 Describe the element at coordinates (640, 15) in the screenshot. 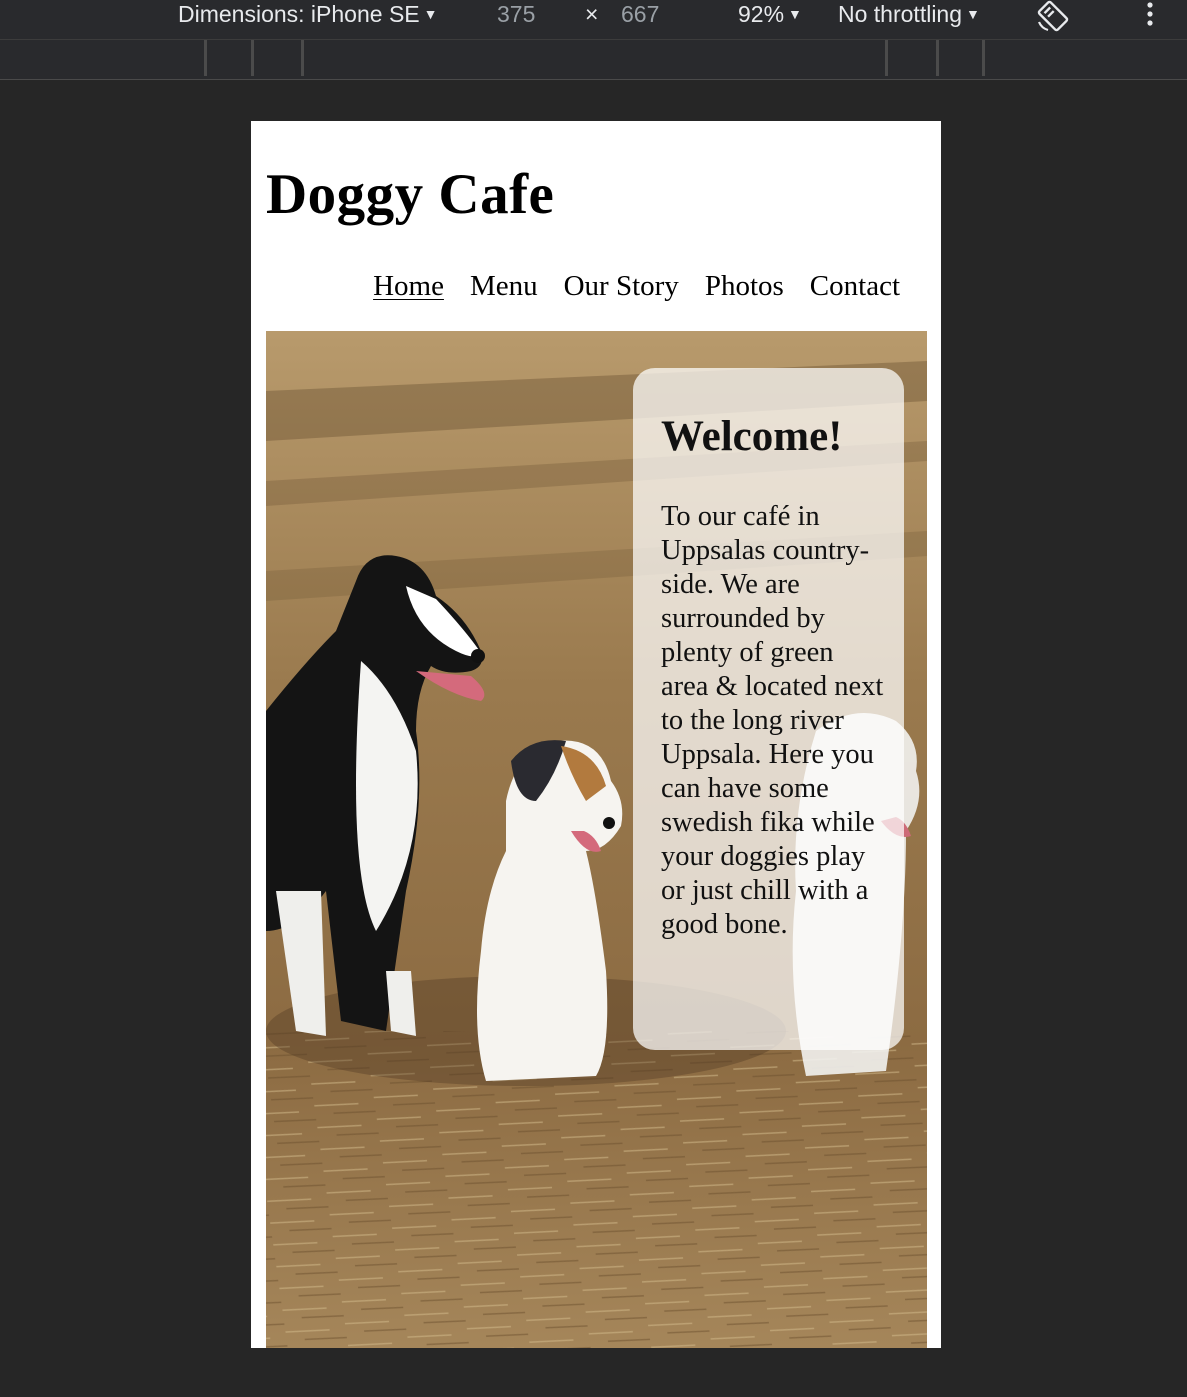

I see `viewport-height-input: 667` at that location.